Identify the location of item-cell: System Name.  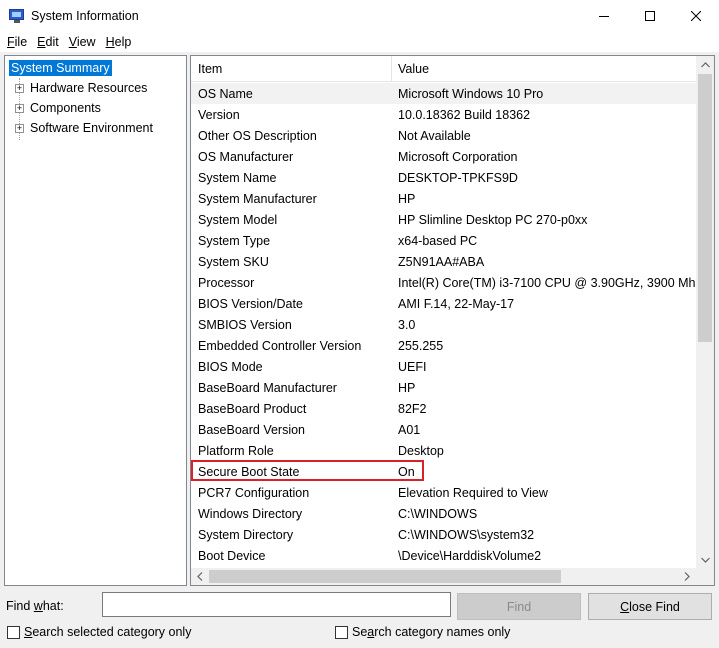
(237, 177).